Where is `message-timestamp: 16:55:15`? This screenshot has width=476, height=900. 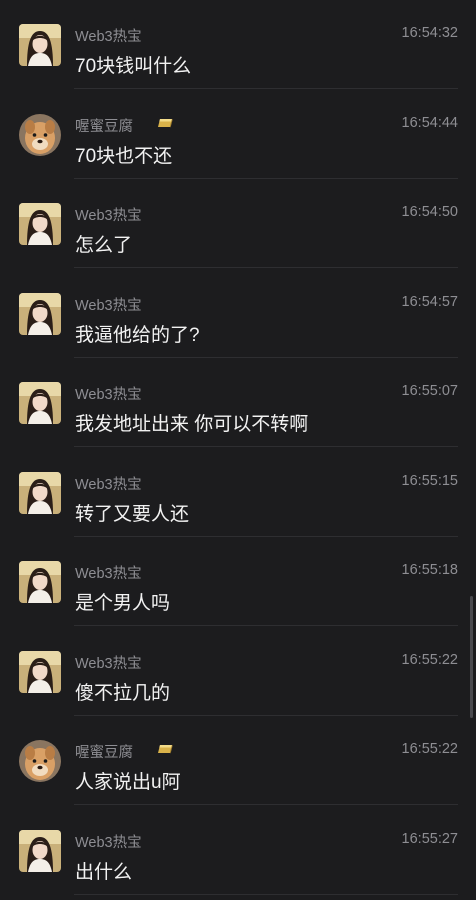 message-timestamp: 16:55:15 is located at coordinates (429, 480).